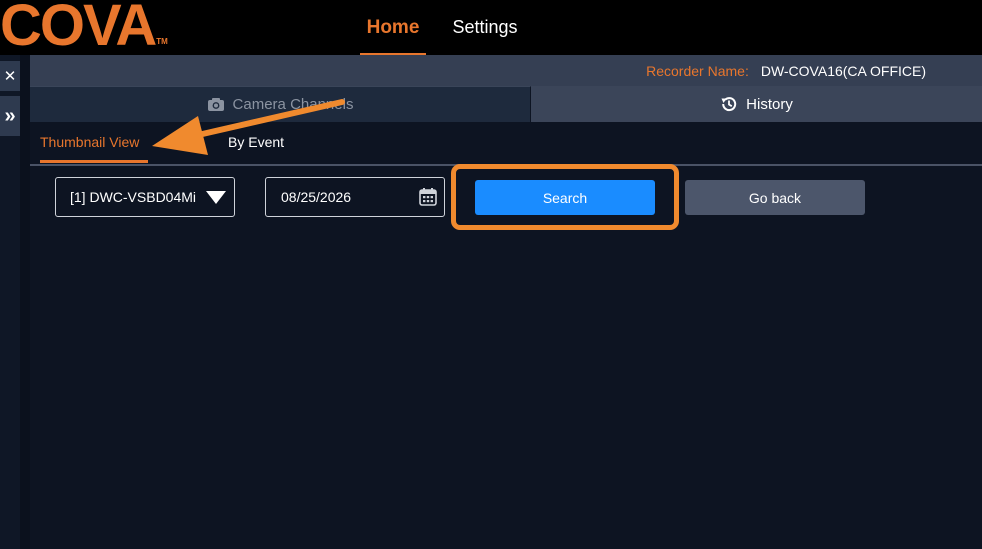  Describe the element at coordinates (729, 104) in the screenshot. I see `history-icon` at that location.